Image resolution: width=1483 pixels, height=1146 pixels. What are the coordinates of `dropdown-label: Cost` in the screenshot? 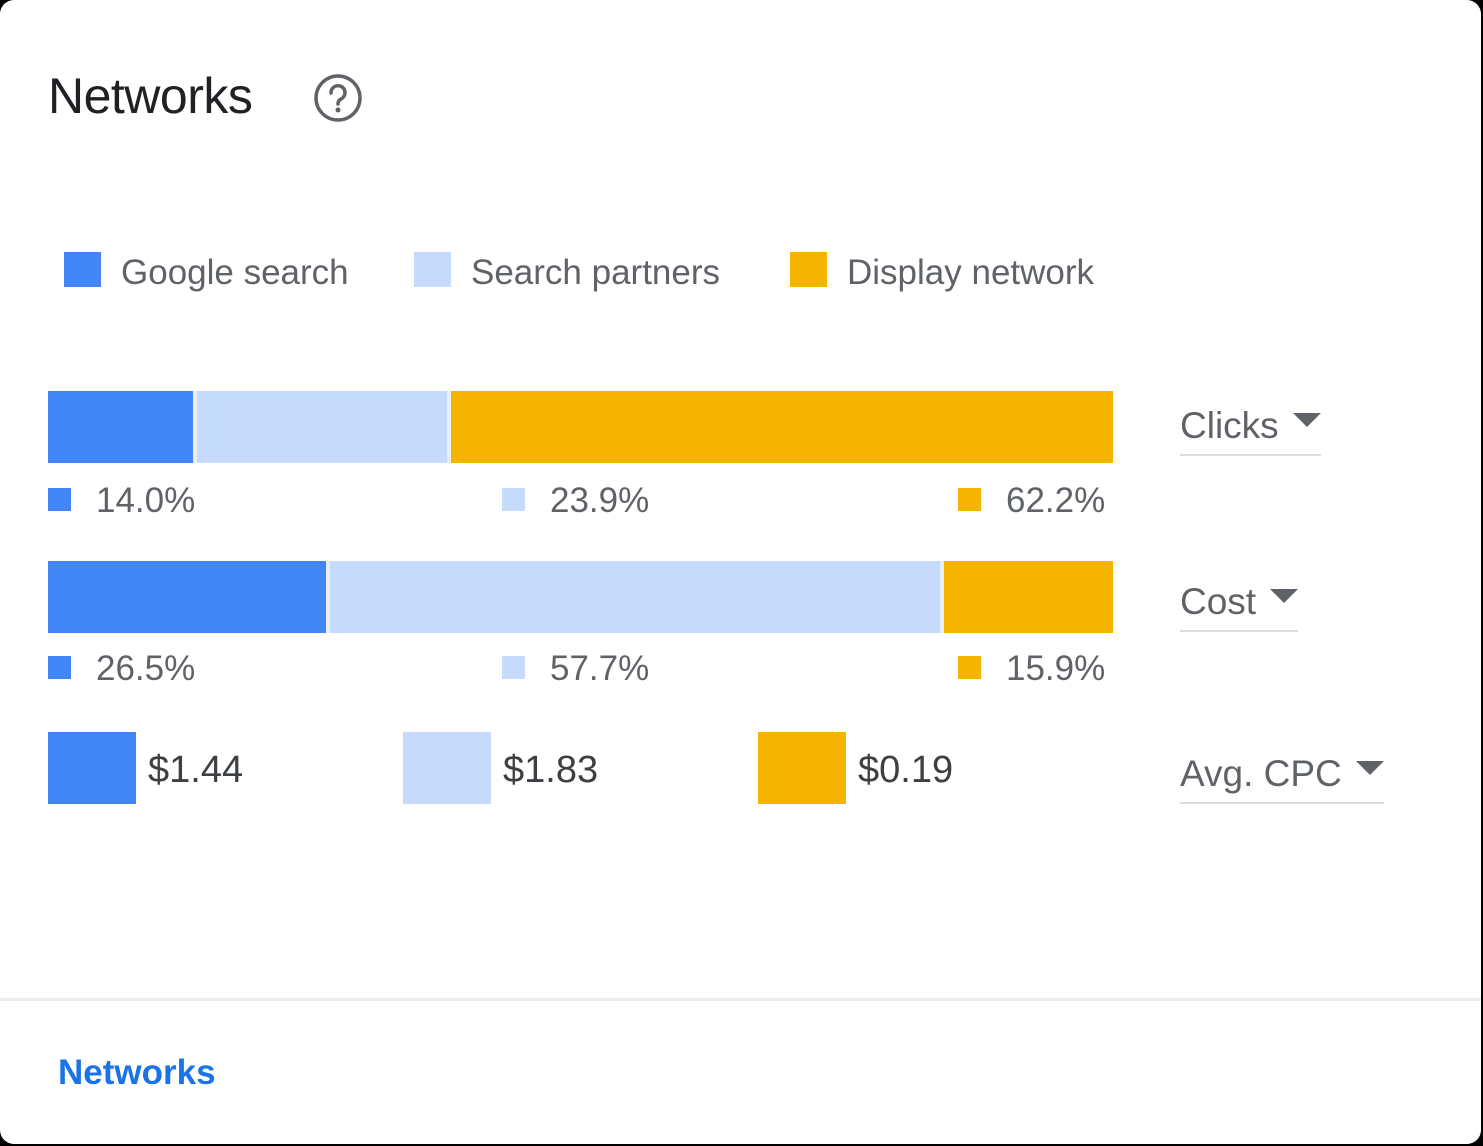 It's located at (1218, 601).